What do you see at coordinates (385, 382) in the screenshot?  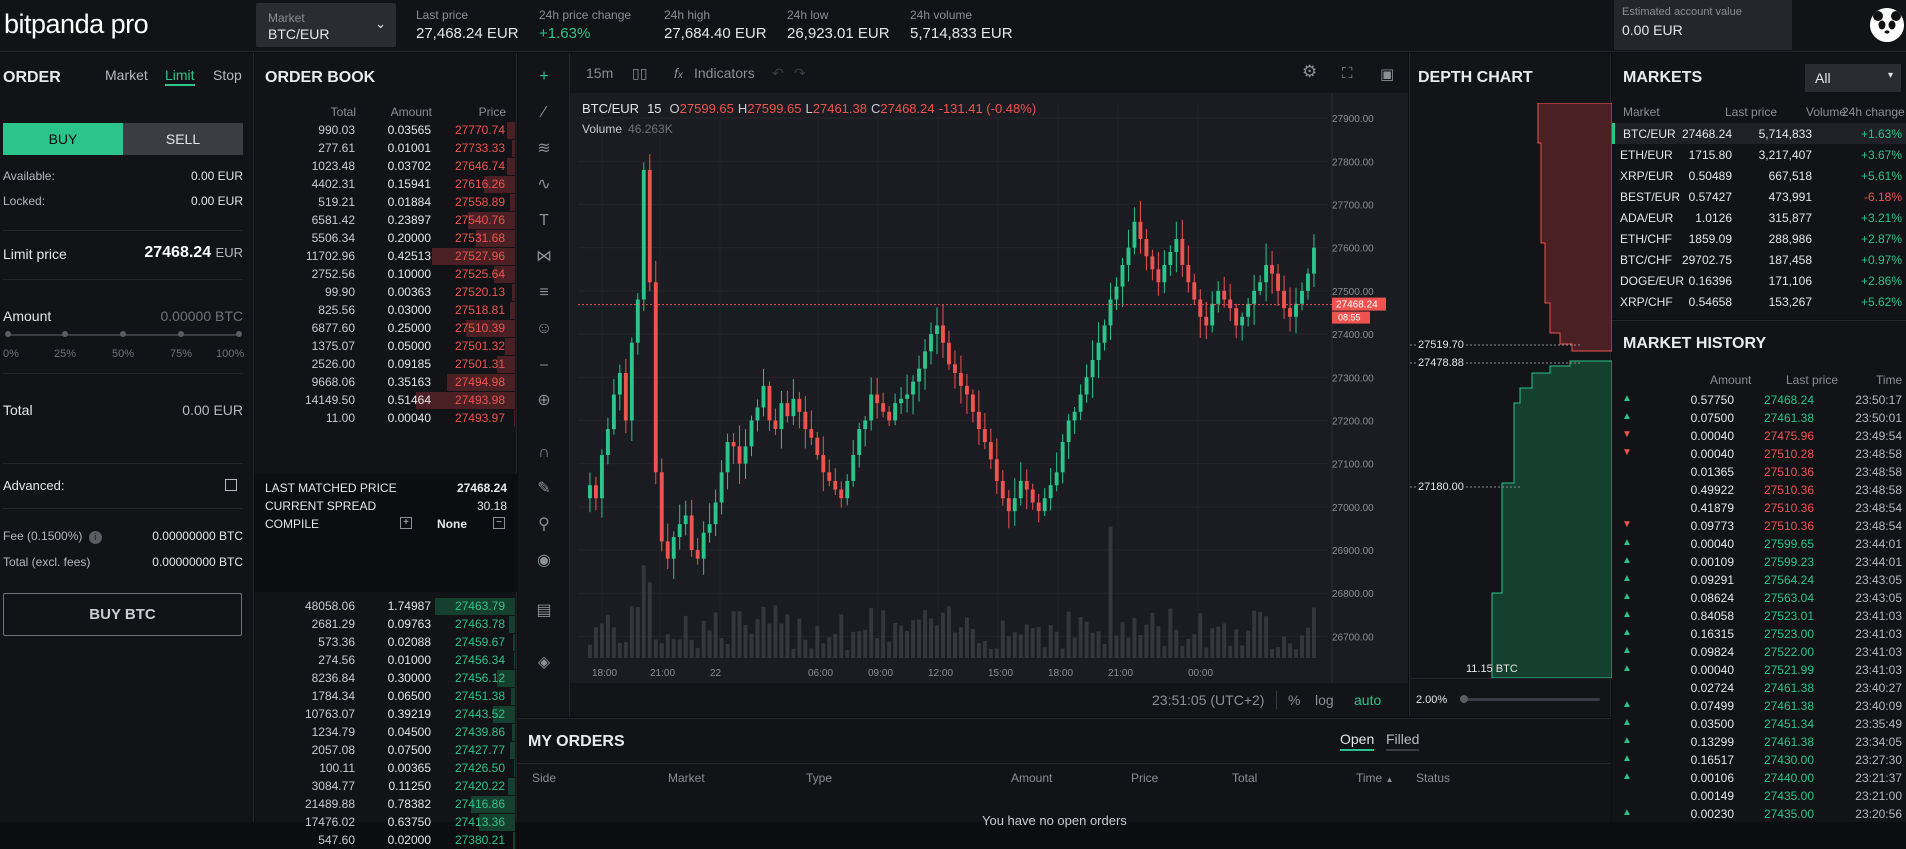 I see `order-book-ask-row: 9668.06 0.35163 27494.98` at bounding box center [385, 382].